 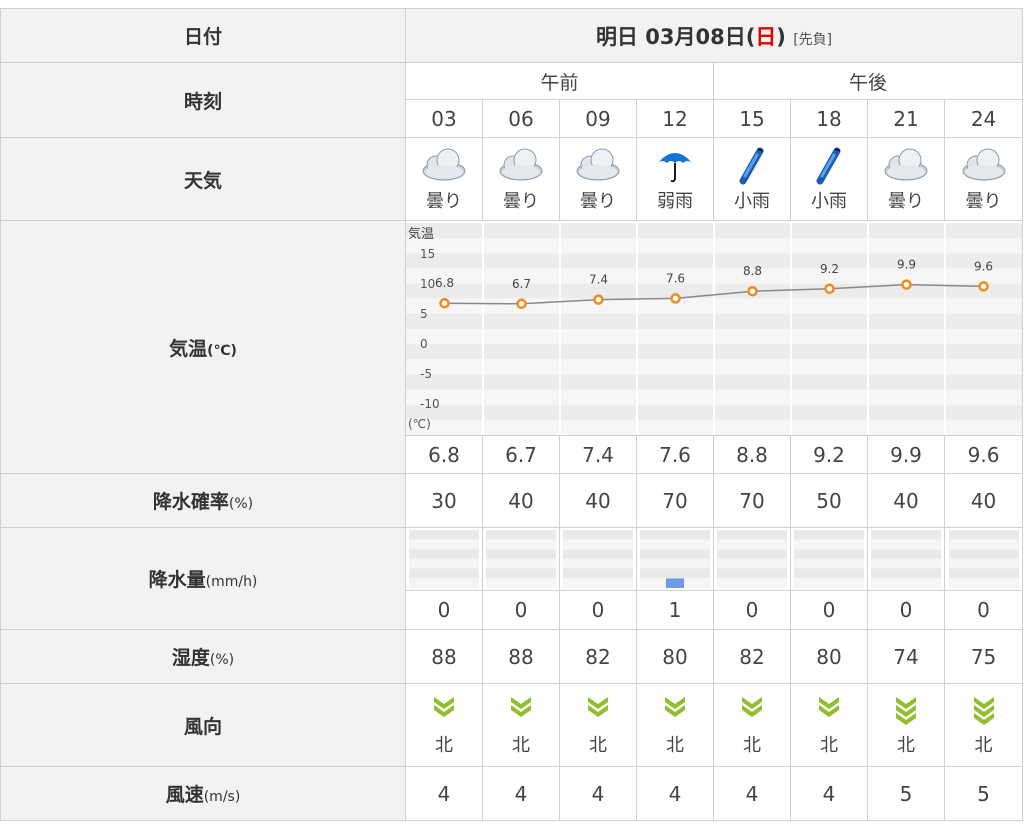 What do you see at coordinates (675, 610) in the screenshot?
I see `precip-amount-cell: 1` at bounding box center [675, 610].